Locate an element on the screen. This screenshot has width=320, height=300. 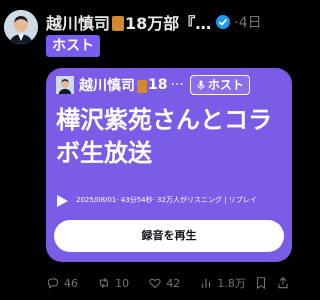
reply-count: 46 is located at coordinates (71, 283).